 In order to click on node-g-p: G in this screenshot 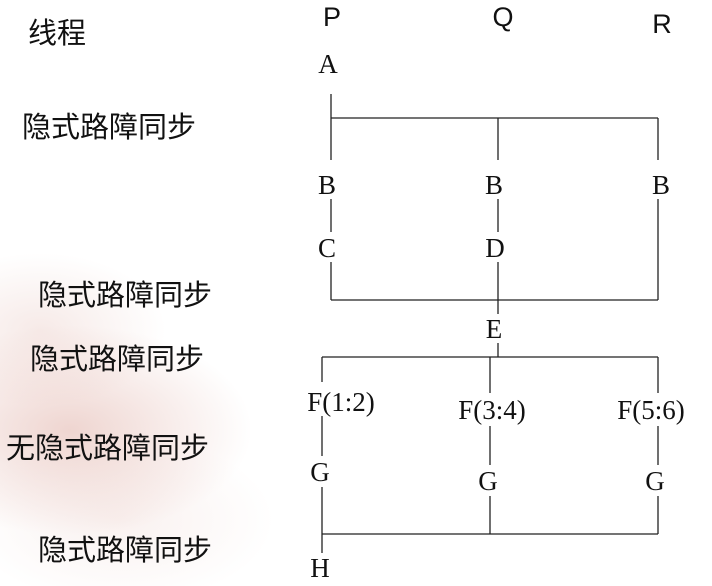, I will do `click(320, 472)`.